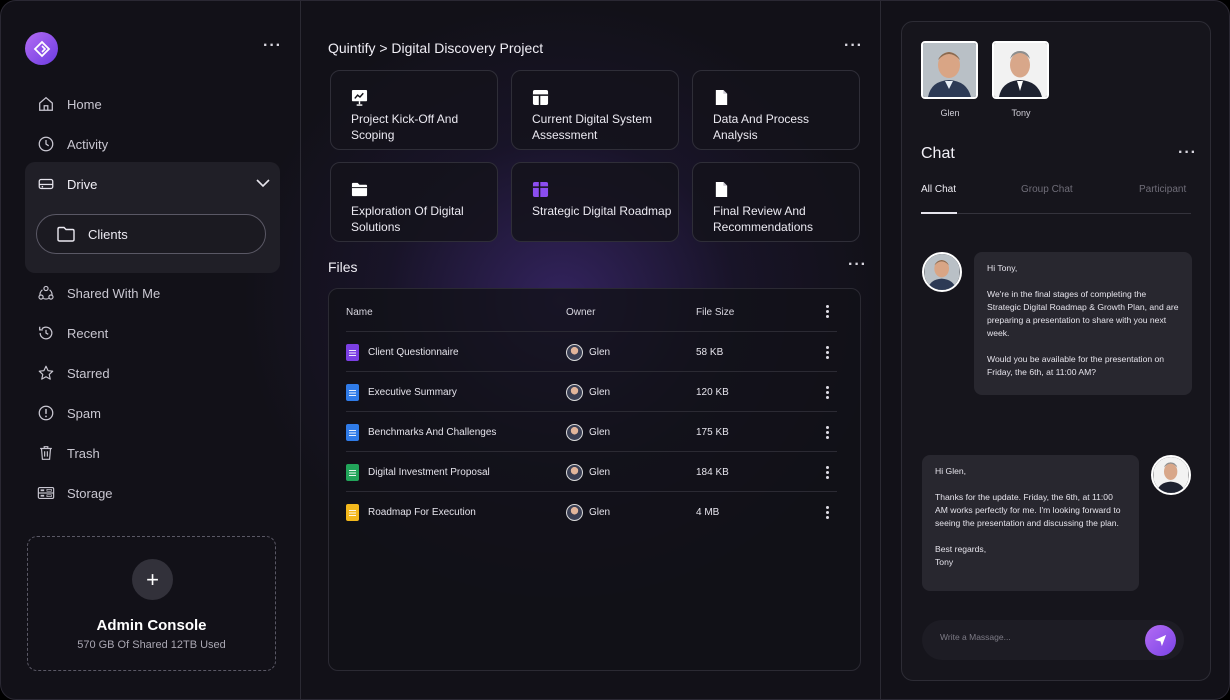 The image size is (1230, 700). Describe the element at coordinates (422, 512) in the screenshot. I see `file-name: Roadmap For Execution` at that location.